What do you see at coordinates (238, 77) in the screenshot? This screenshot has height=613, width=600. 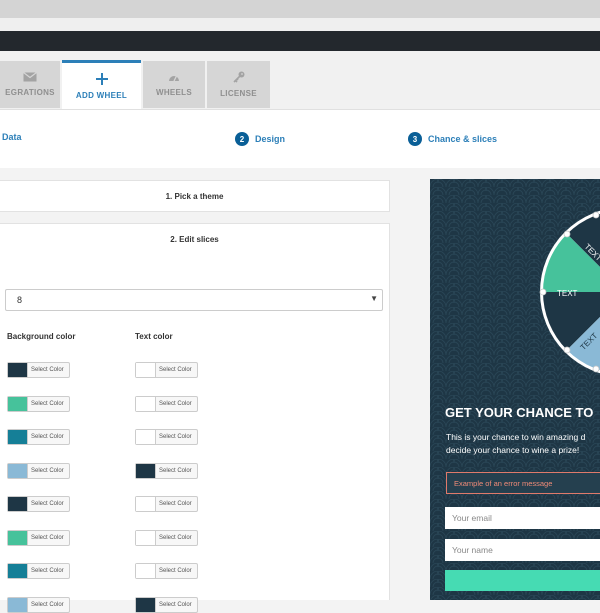 I see `key-icon` at bounding box center [238, 77].